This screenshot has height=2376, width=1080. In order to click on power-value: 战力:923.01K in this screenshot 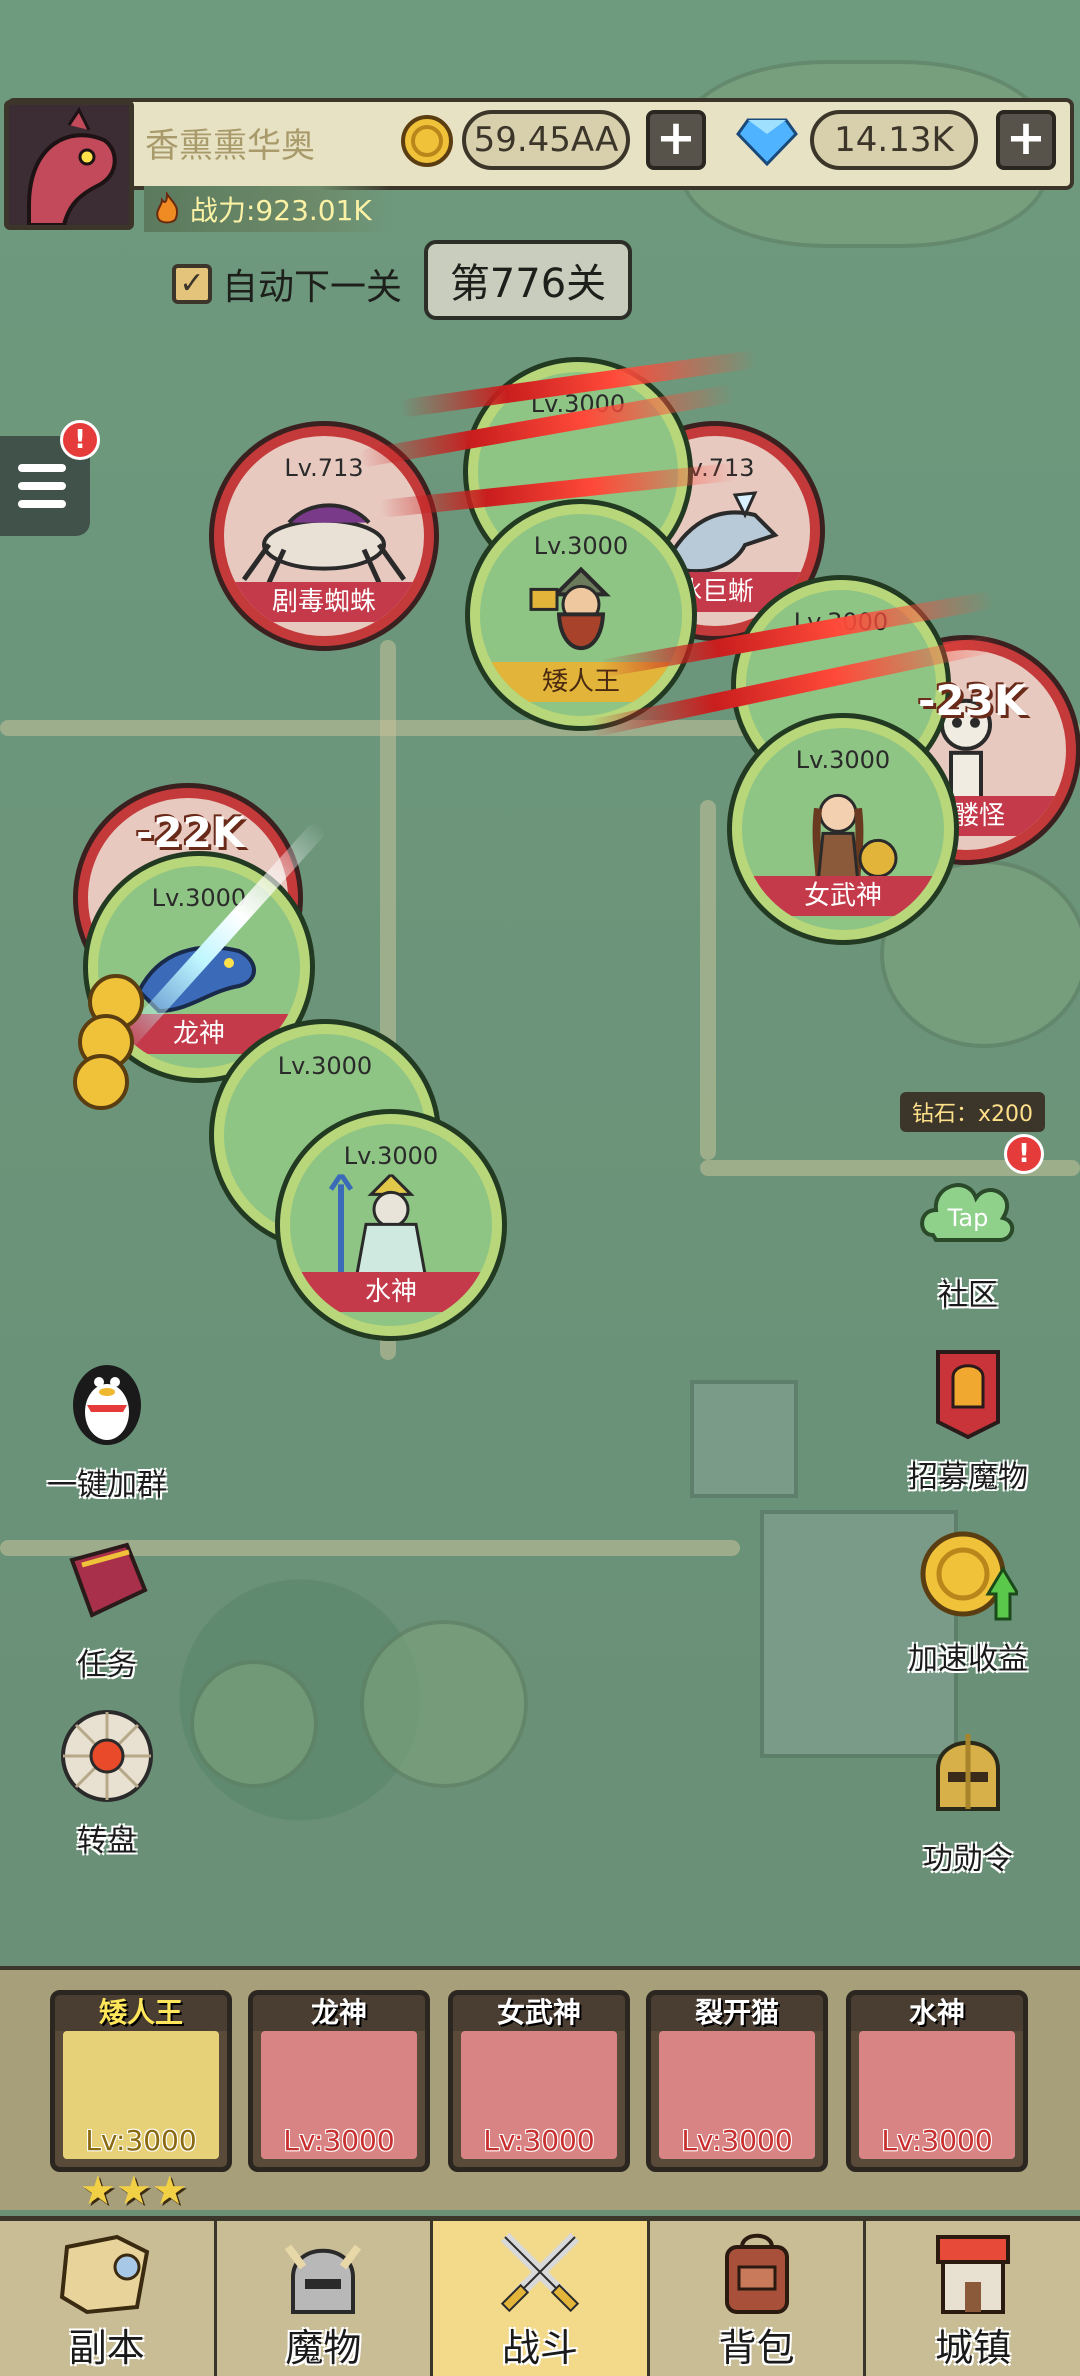, I will do `click(281, 210)`.